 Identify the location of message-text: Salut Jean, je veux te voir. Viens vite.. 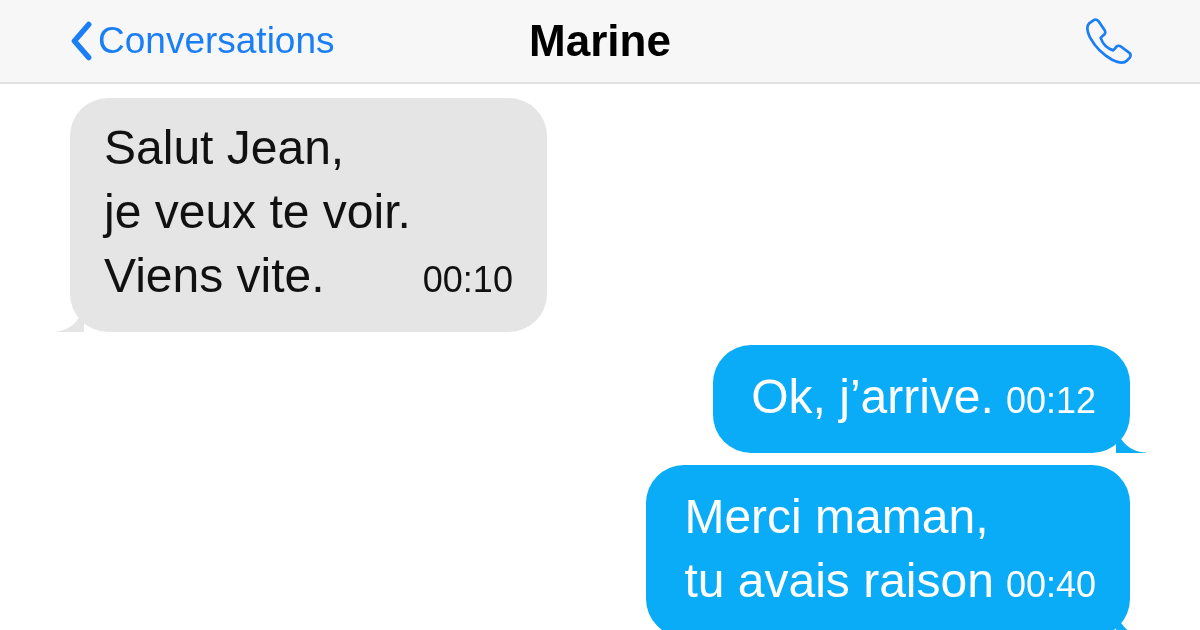
(257, 212).